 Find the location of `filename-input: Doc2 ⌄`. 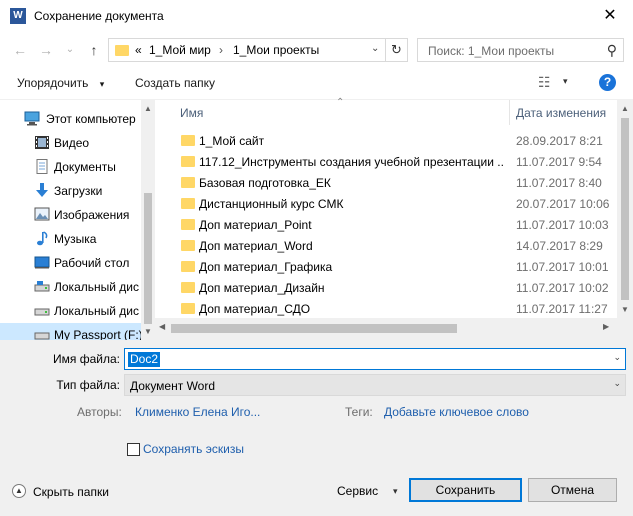

filename-input: Doc2 ⌄ is located at coordinates (375, 359).